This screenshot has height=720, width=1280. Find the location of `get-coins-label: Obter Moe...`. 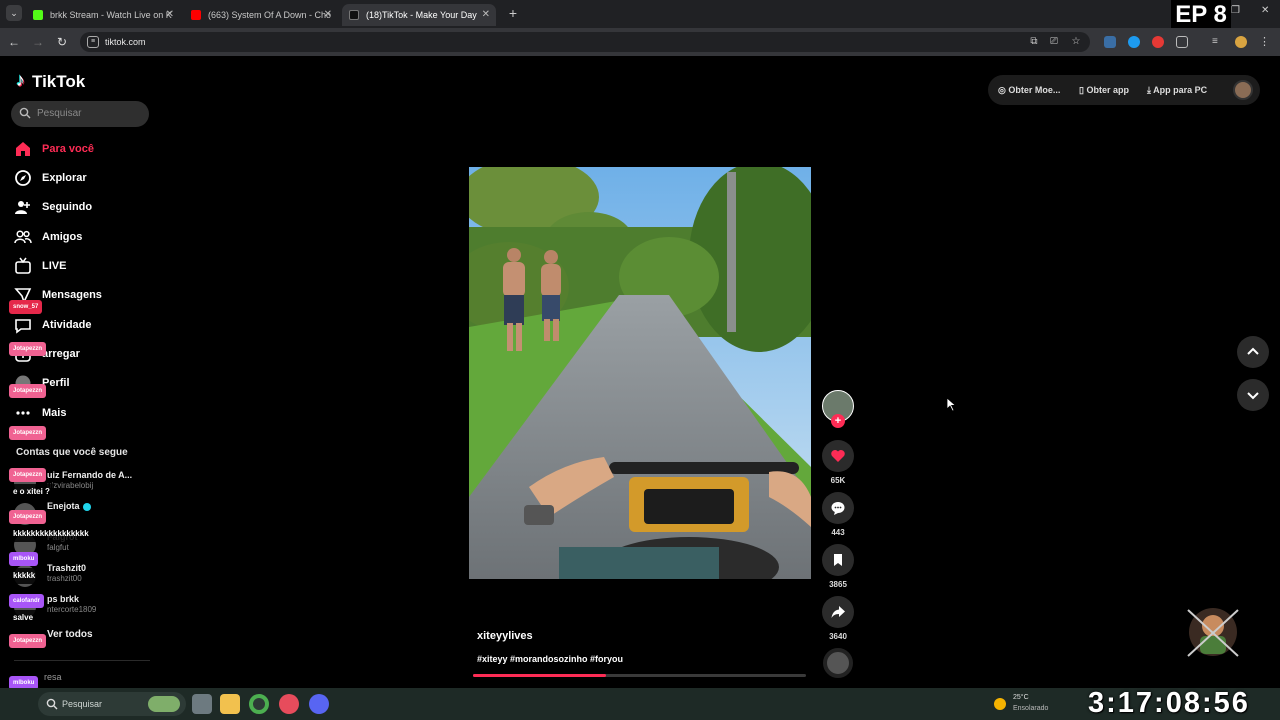

get-coins-label: Obter Moe... is located at coordinates (1034, 90).